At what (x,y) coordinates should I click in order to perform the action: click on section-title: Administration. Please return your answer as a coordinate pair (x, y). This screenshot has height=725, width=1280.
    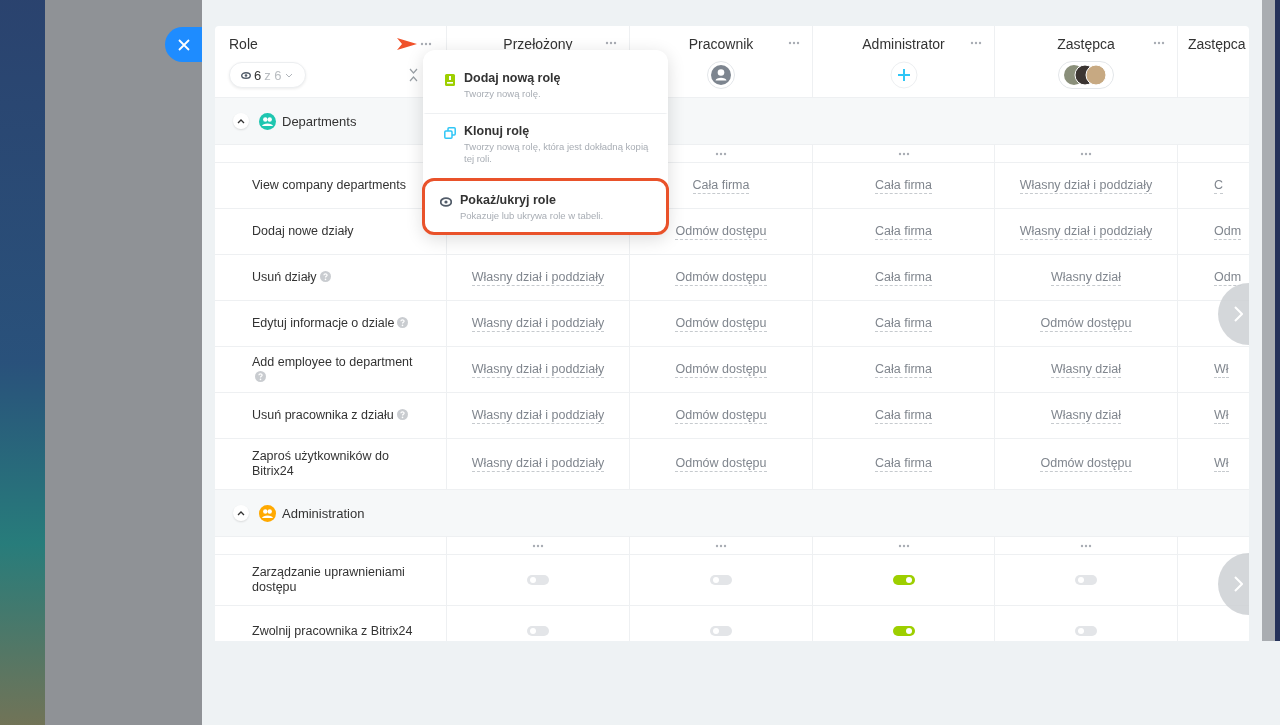
    Looking at the image, I should click on (323, 513).